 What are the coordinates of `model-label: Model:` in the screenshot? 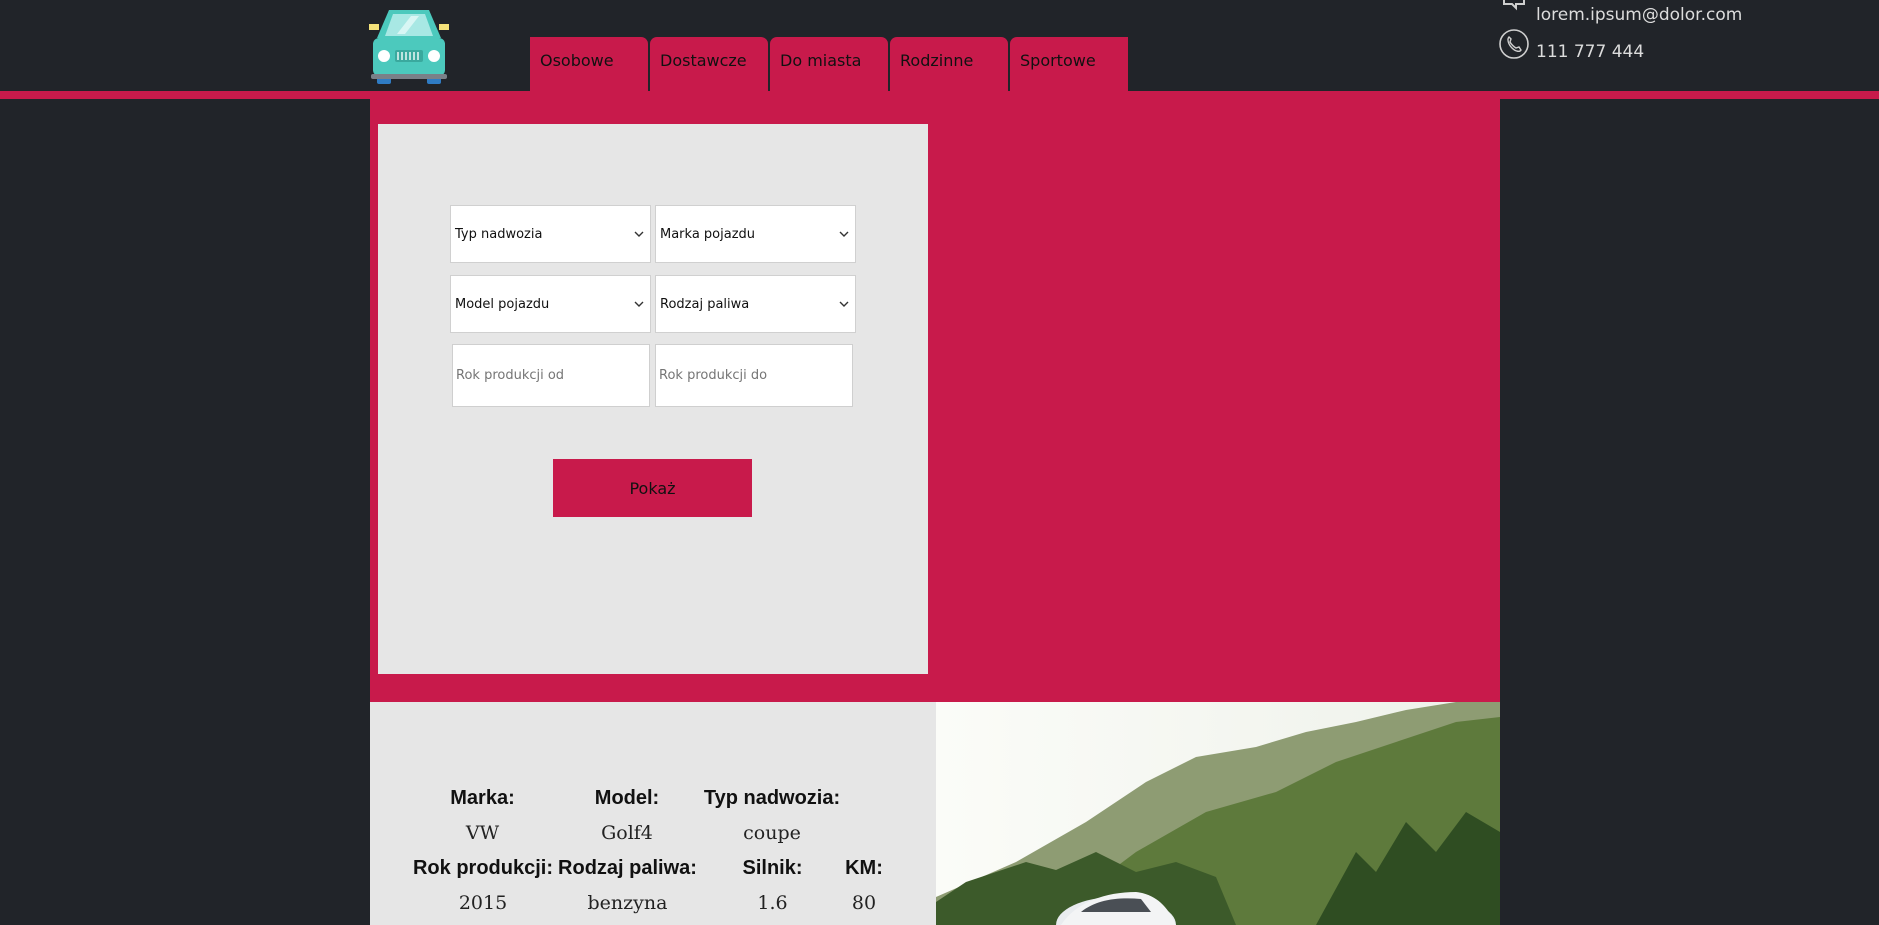 It's located at (627, 798).